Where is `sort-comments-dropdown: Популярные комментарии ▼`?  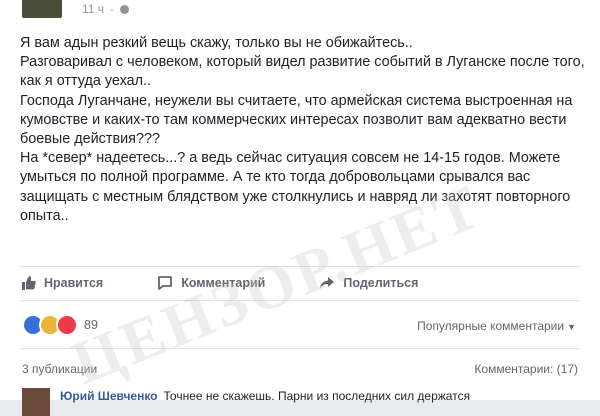
sort-comments-dropdown: Популярные комментарии ▼ is located at coordinates (496, 326).